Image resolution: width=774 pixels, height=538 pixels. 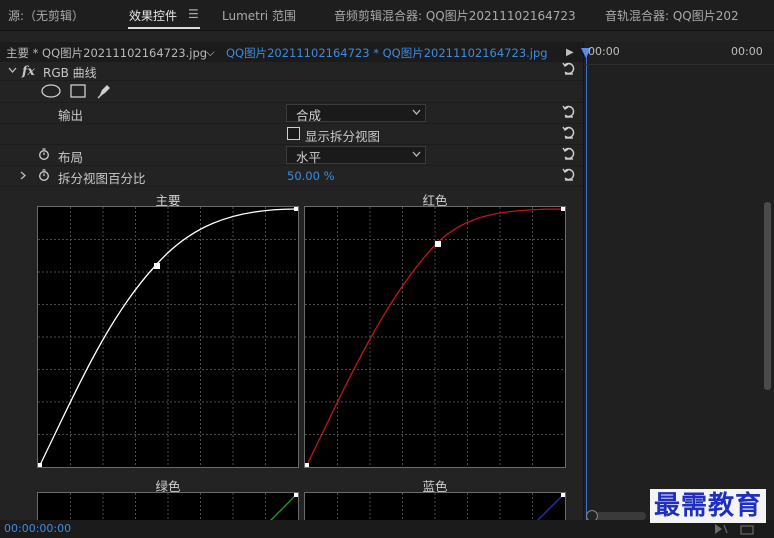 I want to click on output-dropdown: 合成, so click(x=356, y=113).